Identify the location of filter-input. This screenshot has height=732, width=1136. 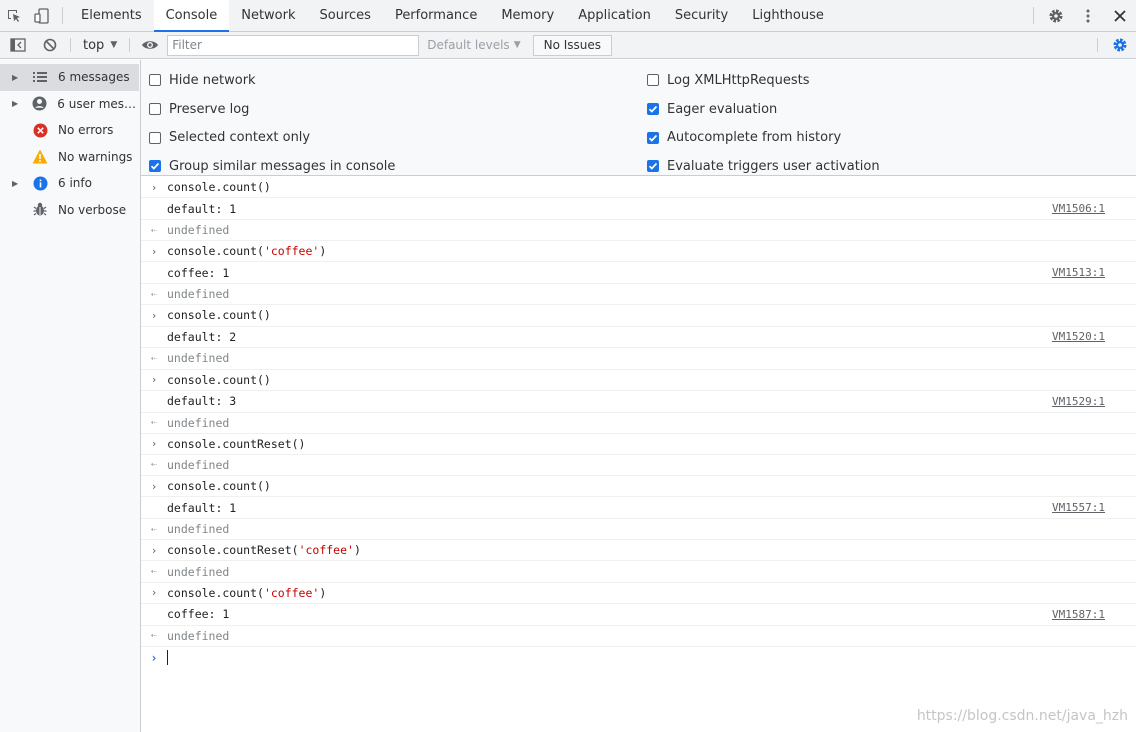
(293, 45).